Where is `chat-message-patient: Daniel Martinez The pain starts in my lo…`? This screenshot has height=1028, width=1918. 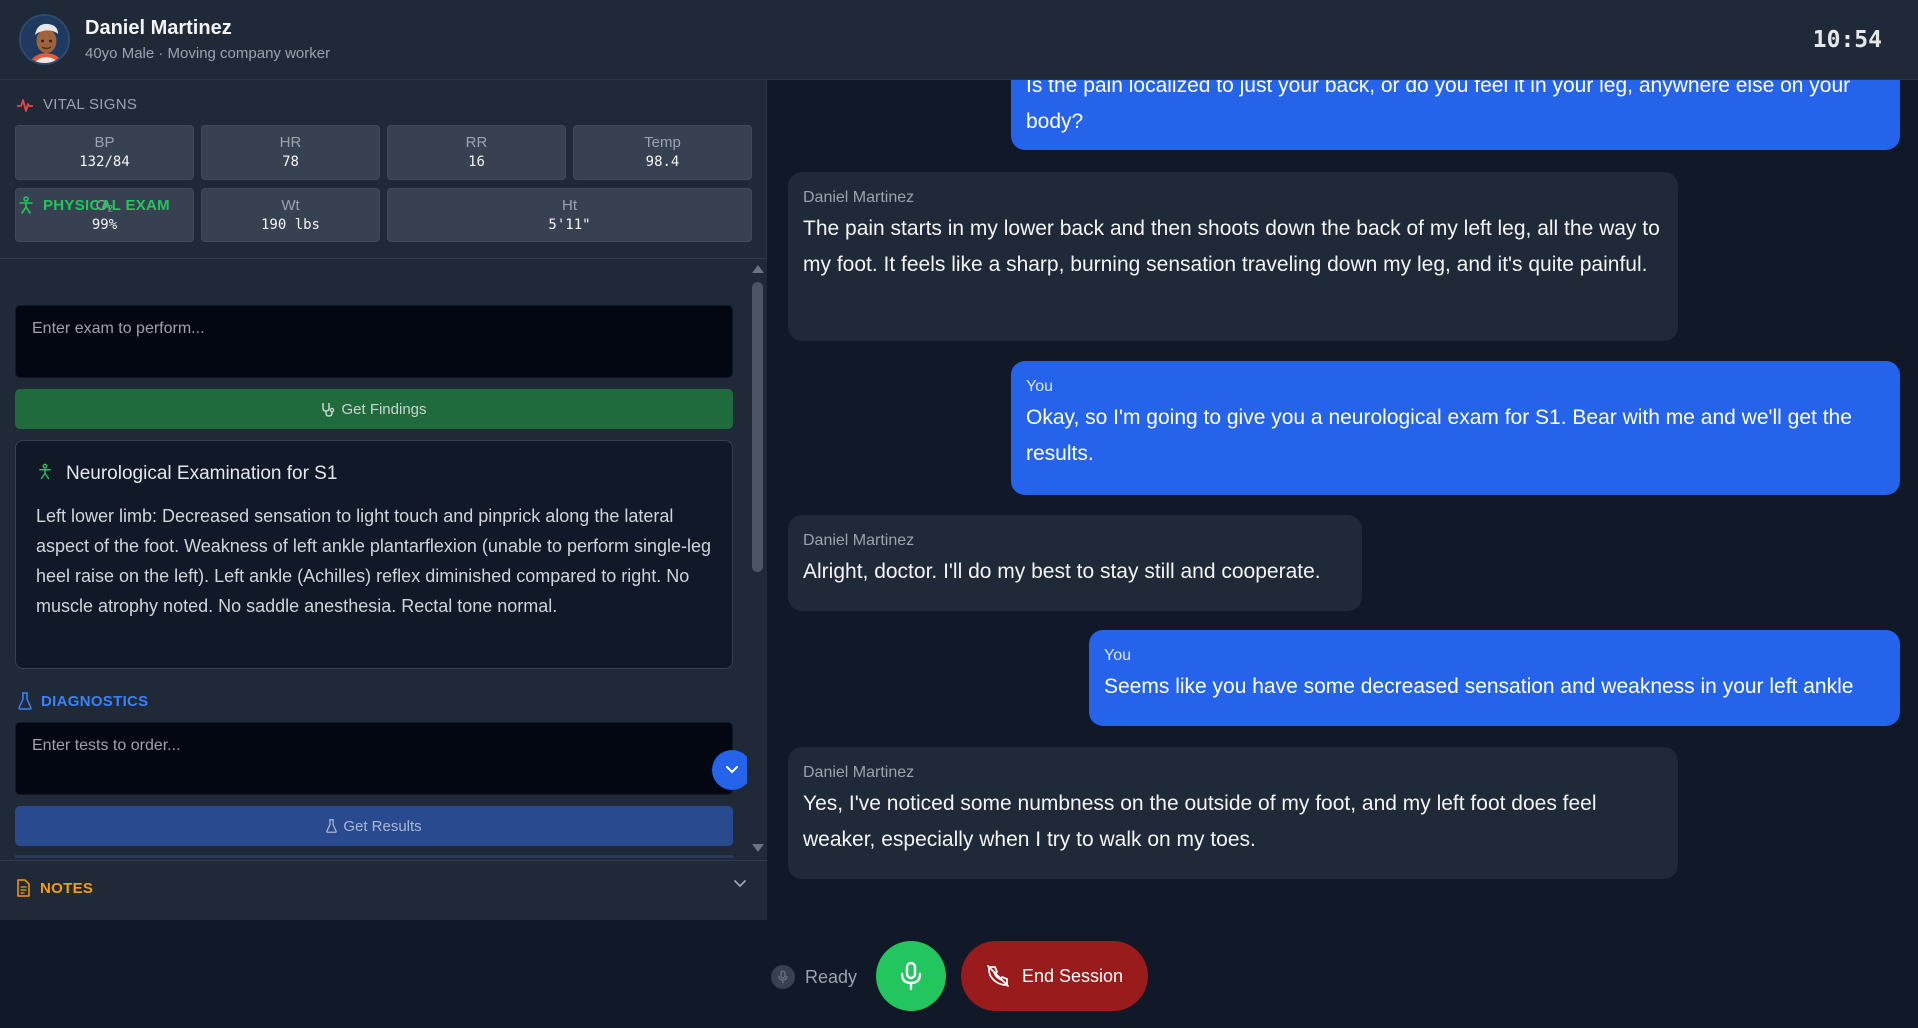
chat-message-patient: Daniel Martinez The pain starts in my lo… is located at coordinates (1233, 256).